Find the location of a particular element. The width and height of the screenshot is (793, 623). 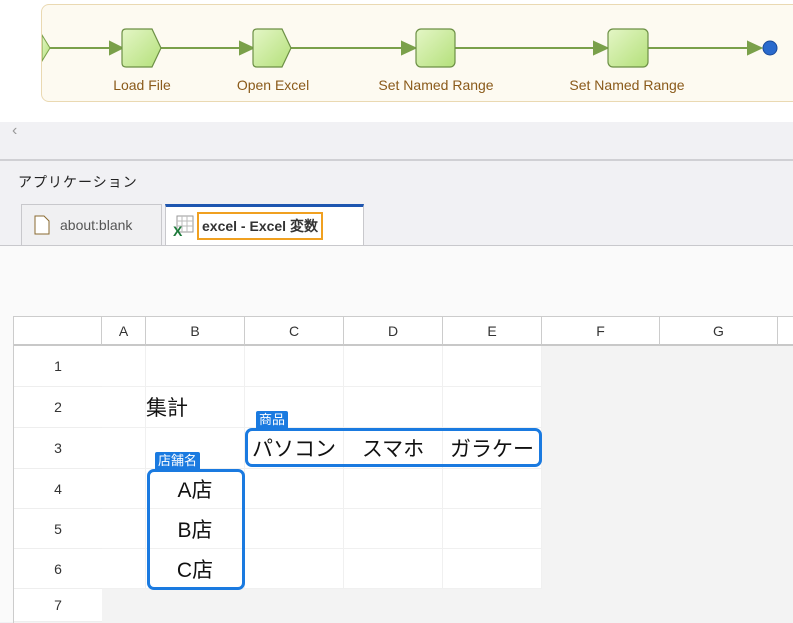

cell-b2: 集計 is located at coordinates (195, 407).